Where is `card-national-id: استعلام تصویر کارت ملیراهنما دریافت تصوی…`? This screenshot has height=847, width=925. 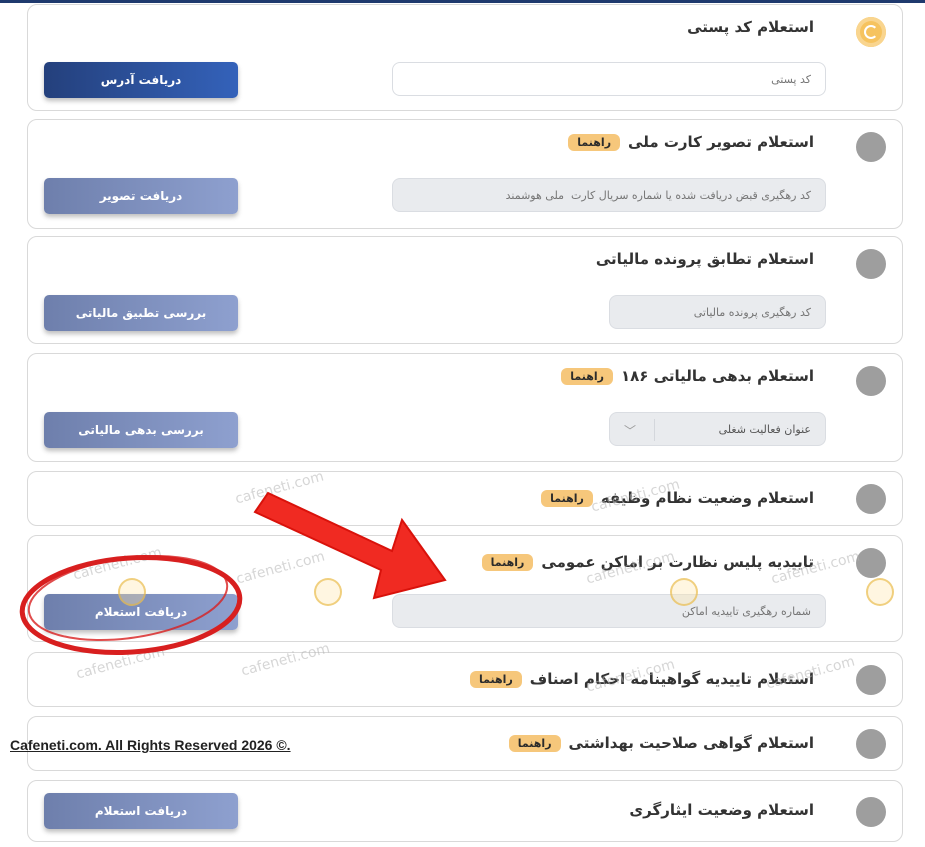
card-national-id: استعلام تصویر کارت ملیراهنما دریافت تصوی… is located at coordinates (465, 174).